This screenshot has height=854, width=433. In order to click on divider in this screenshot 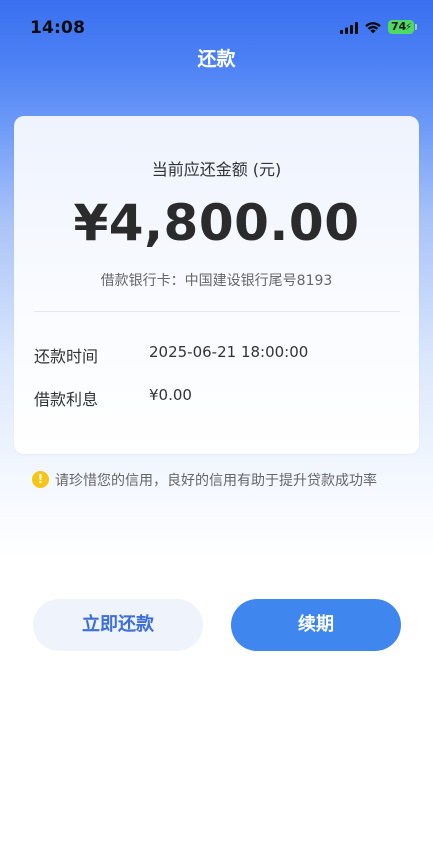, I will do `click(217, 311)`.